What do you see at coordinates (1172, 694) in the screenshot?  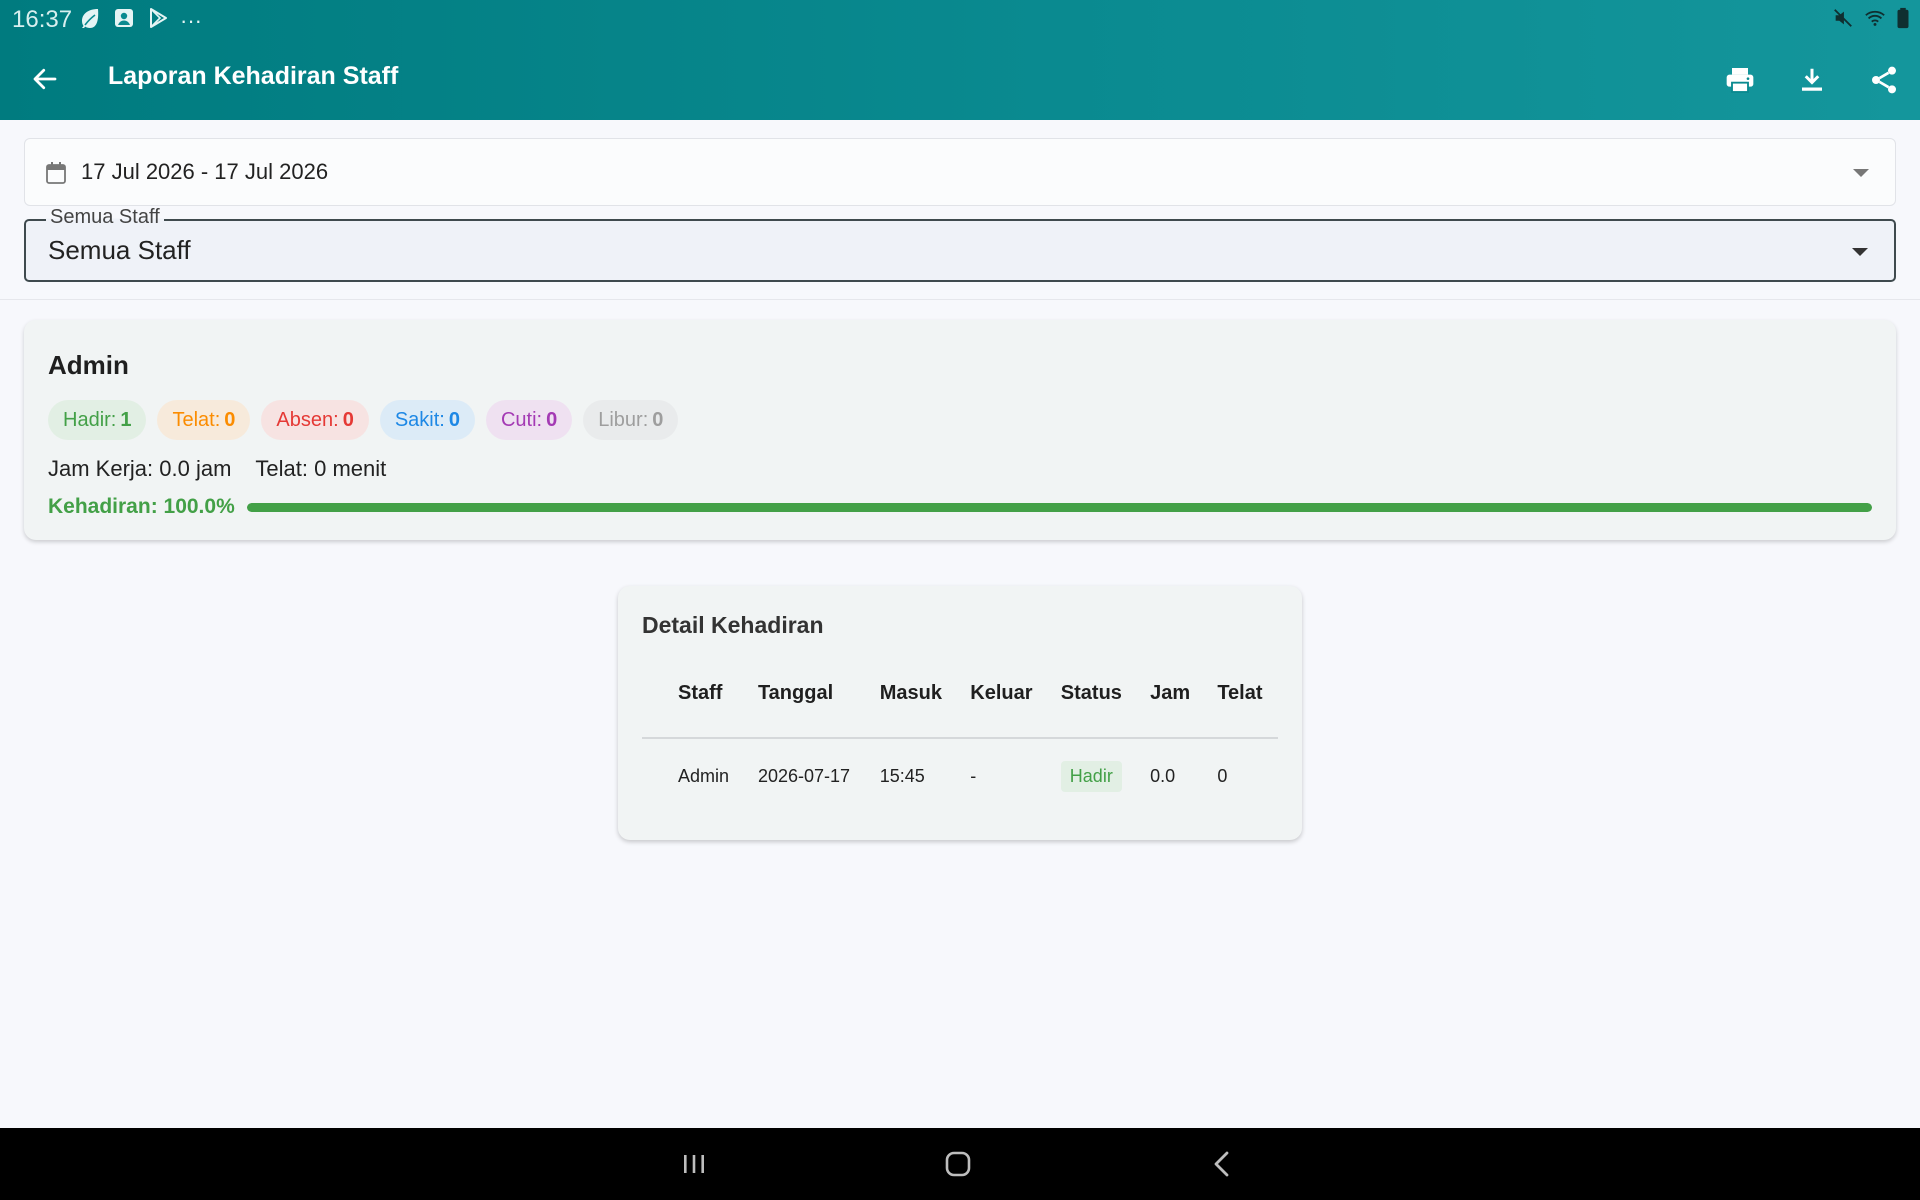 I see `column-header: Jam` at bounding box center [1172, 694].